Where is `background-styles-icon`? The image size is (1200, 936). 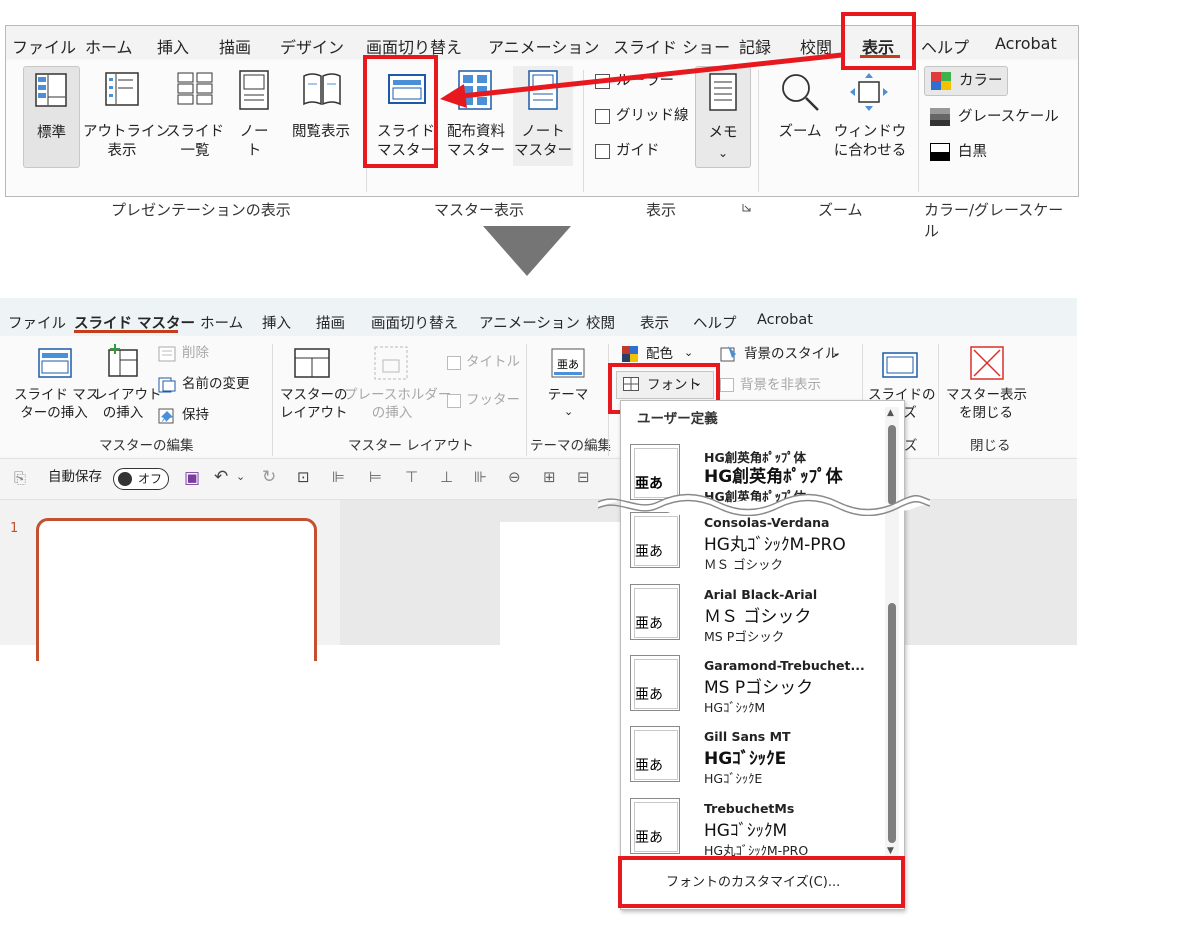 background-styles-icon is located at coordinates (728, 354).